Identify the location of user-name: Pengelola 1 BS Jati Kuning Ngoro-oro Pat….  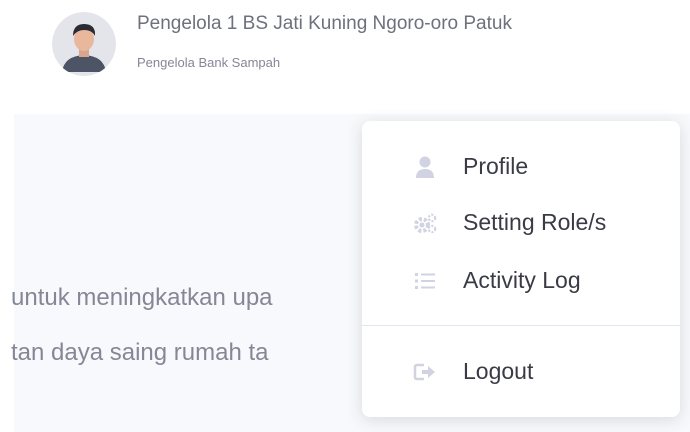
(324, 24).